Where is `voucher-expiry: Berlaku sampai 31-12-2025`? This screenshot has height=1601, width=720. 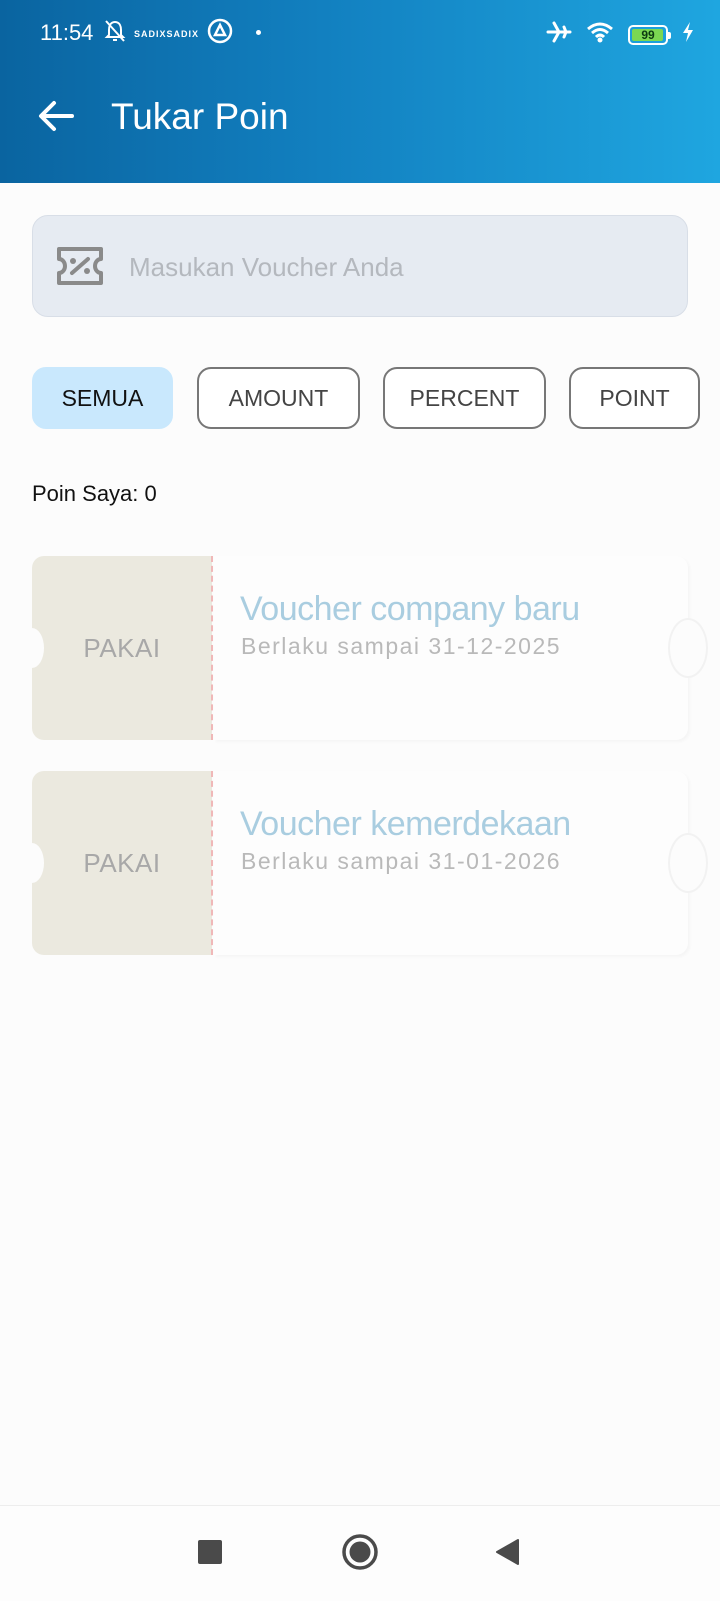
voucher-expiry: Berlaku sampai 31-12-2025 is located at coordinates (401, 646).